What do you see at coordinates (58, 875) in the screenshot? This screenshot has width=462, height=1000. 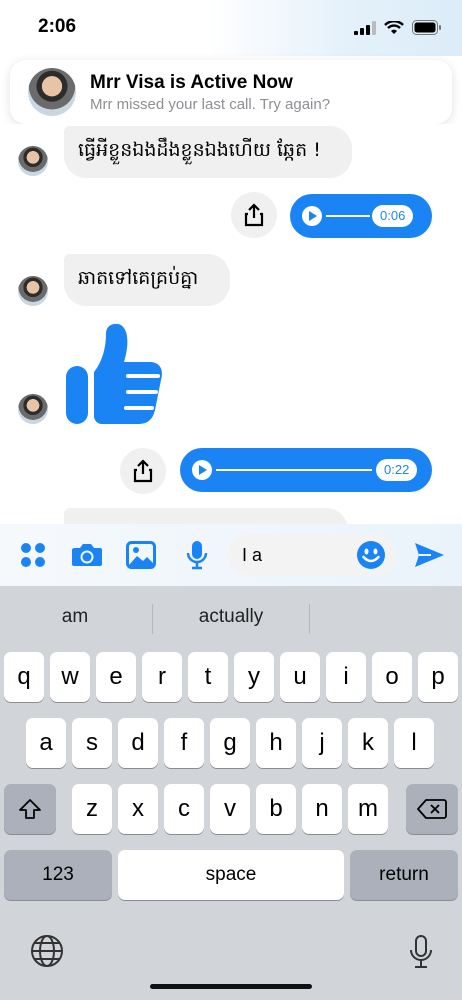 I see `numbers-key: 123` at bounding box center [58, 875].